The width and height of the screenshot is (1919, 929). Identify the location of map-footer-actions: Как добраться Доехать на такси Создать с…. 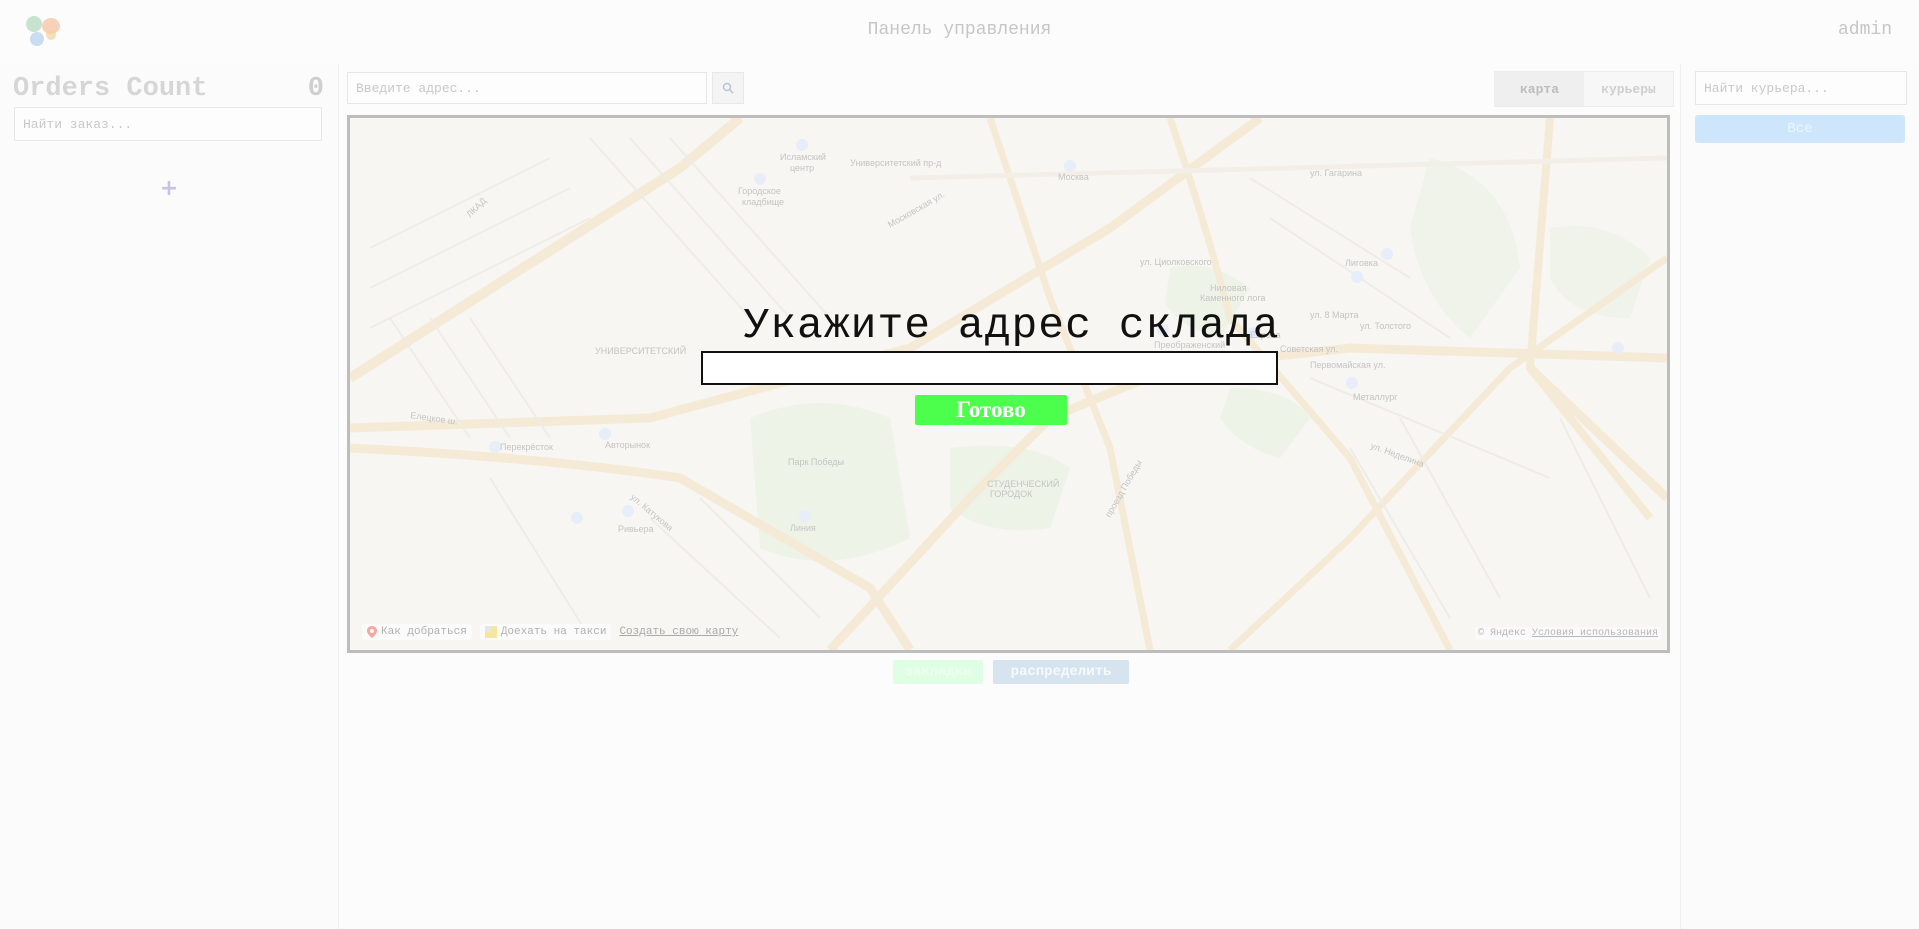
(550, 632).